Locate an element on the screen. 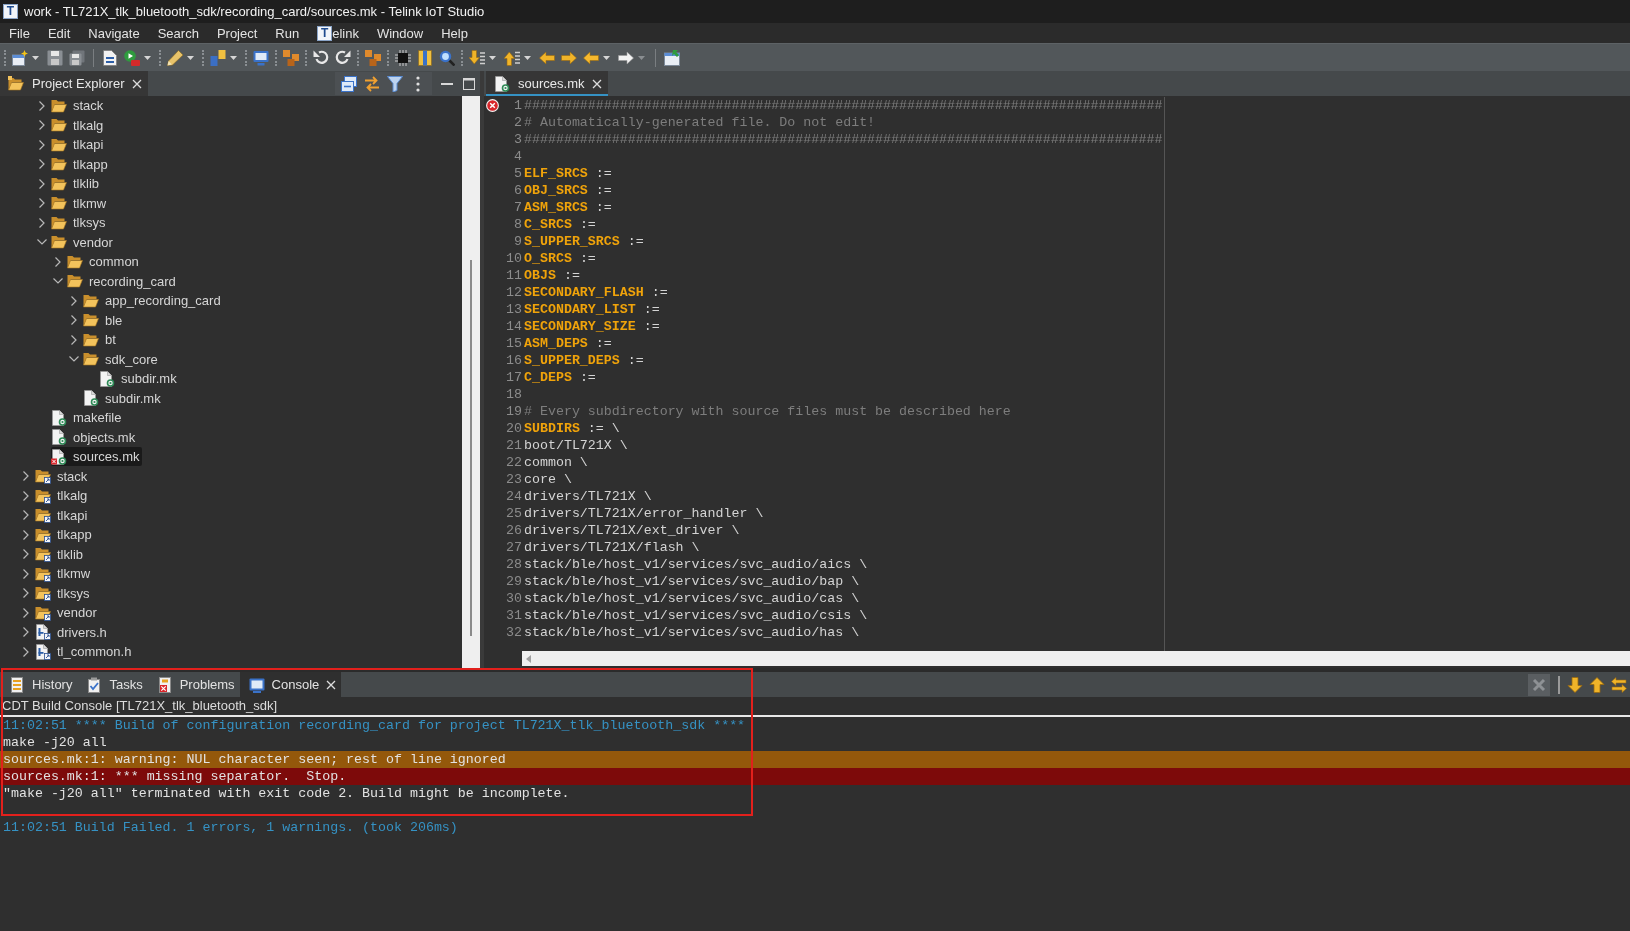 The width and height of the screenshot is (1630, 931). tree-item: recording_card is located at coordinates (123, 281).